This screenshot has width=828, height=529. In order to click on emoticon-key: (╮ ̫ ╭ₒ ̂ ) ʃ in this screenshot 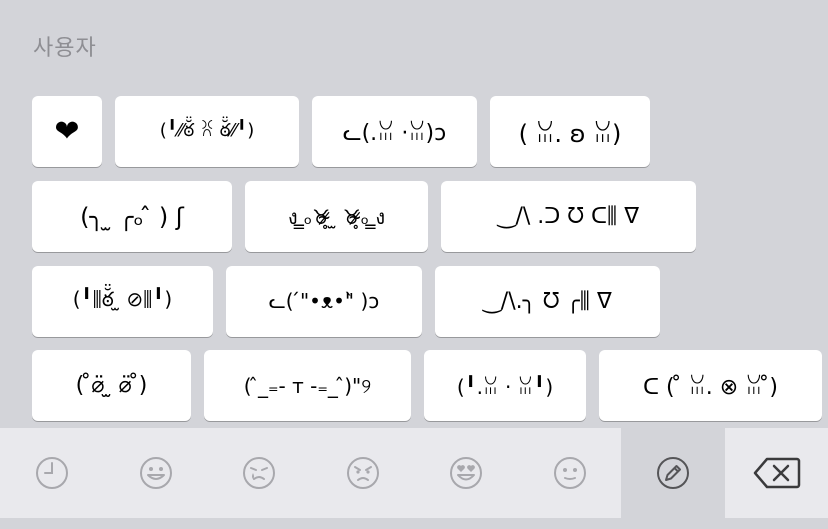, I will do `click(132, 216)`.